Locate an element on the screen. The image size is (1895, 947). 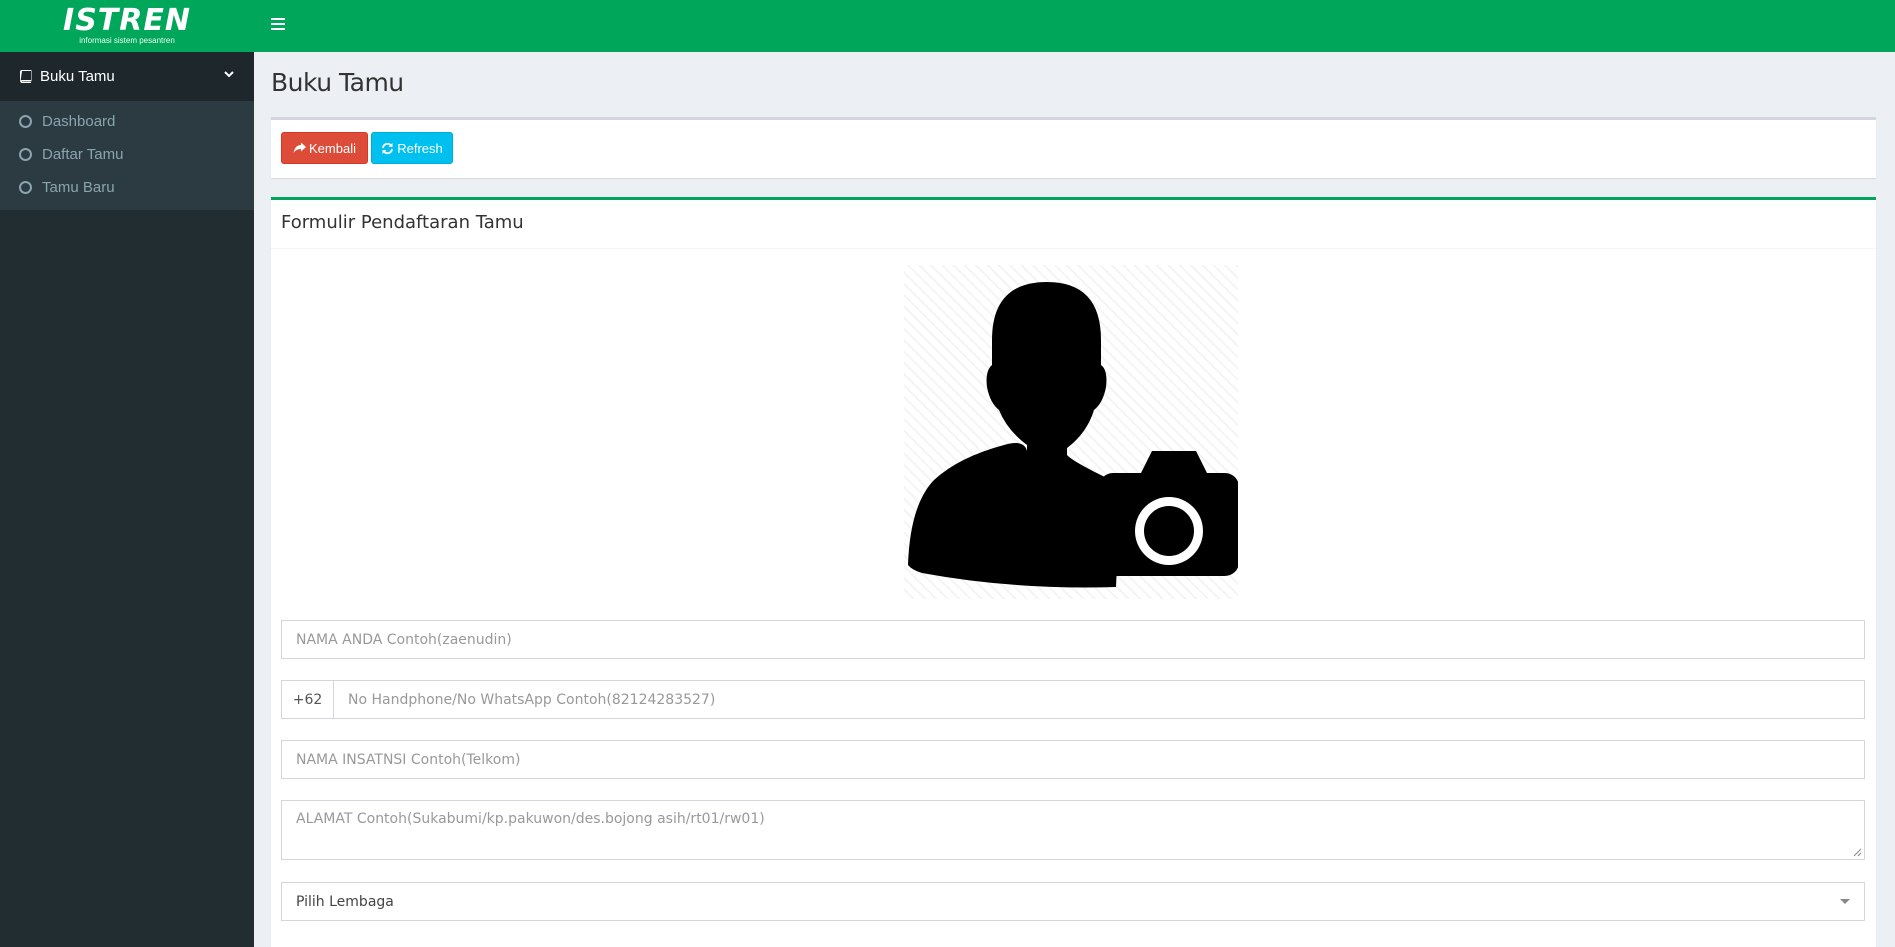
address-field is located at coordinates (1073, 830).